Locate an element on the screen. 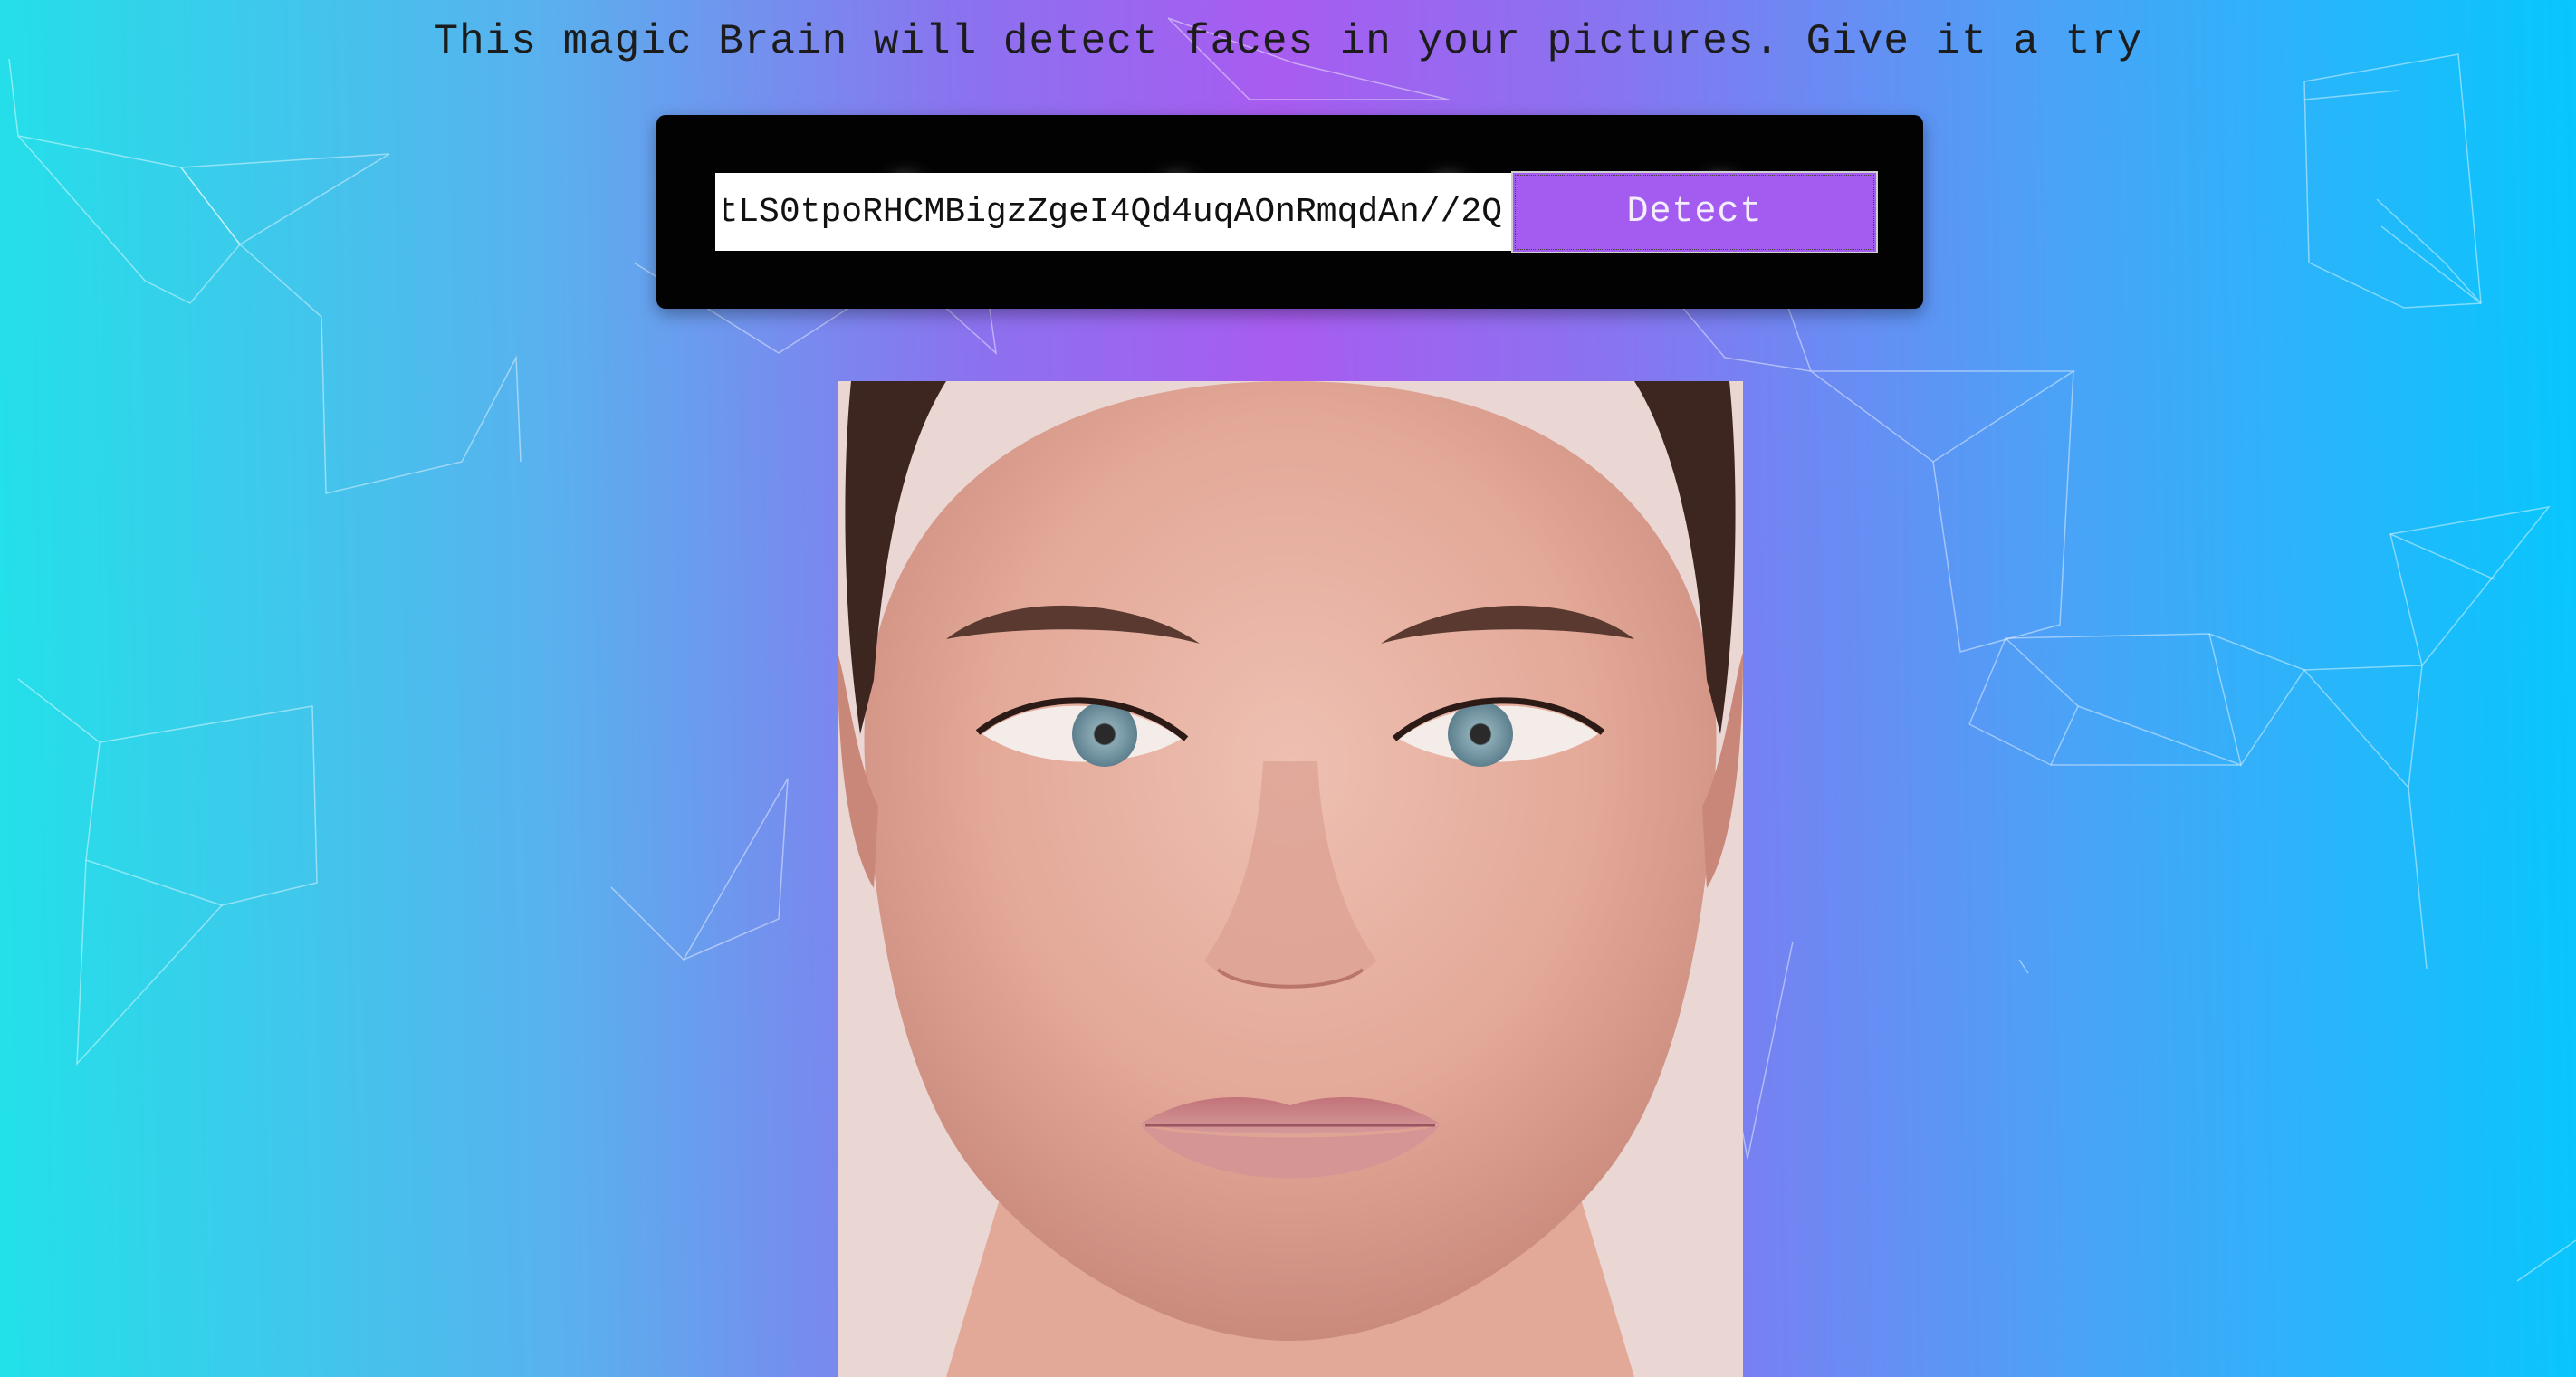  image-link-form: Detect is located at coordinates (1289, 212).